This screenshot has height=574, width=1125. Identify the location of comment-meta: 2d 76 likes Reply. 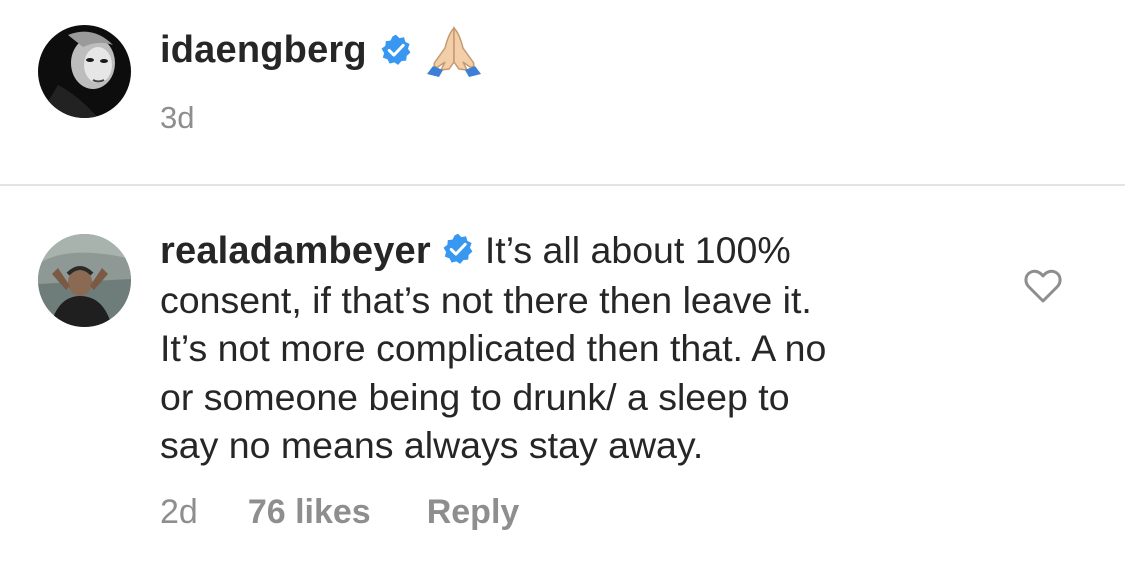
(339, 512).